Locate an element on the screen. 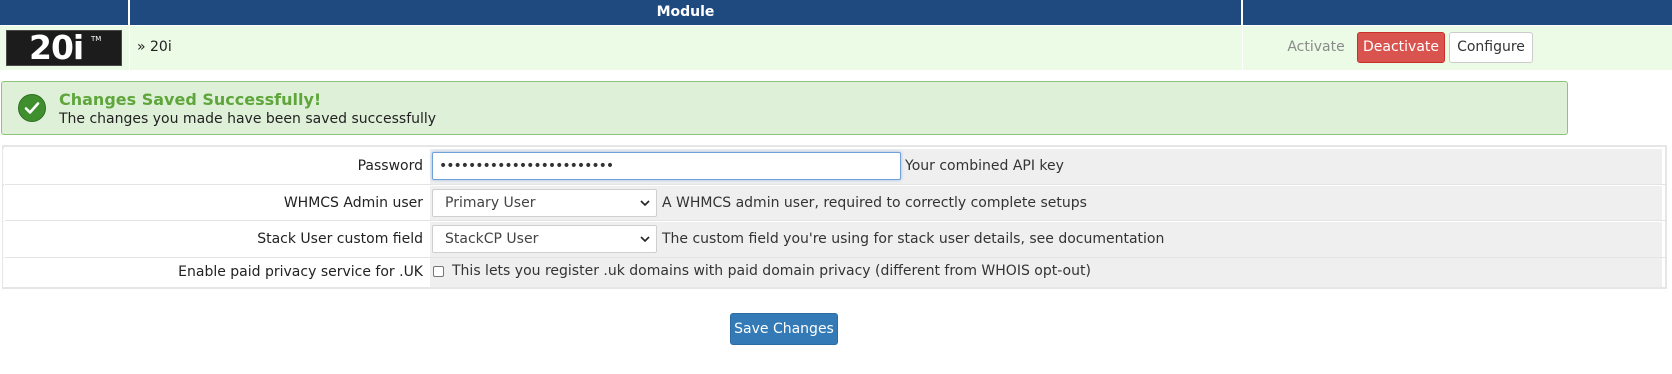 The height and width of the screenshot is (374, 1672). admin-user-select: Primary User is located at coordinates (544, 203).